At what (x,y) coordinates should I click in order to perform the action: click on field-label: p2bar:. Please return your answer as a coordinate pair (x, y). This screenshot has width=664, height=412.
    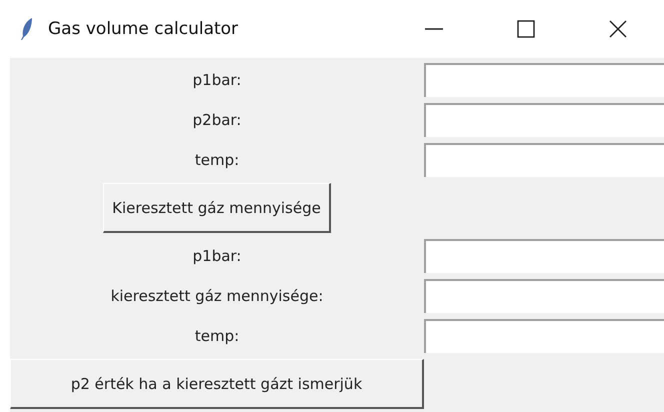
    Looking at the image, I should click on (217, 120).